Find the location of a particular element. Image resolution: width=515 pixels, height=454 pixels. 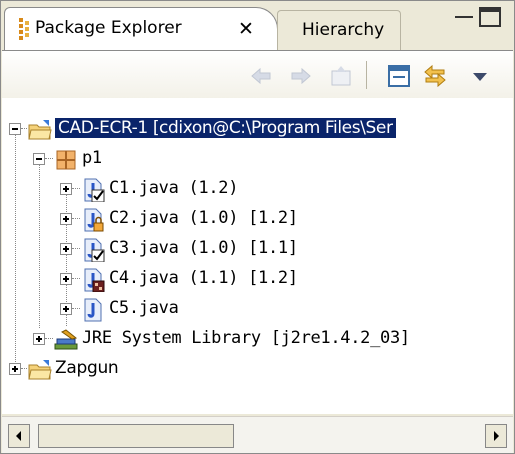

collapse-all-icon is located at coordinates (399, 76).